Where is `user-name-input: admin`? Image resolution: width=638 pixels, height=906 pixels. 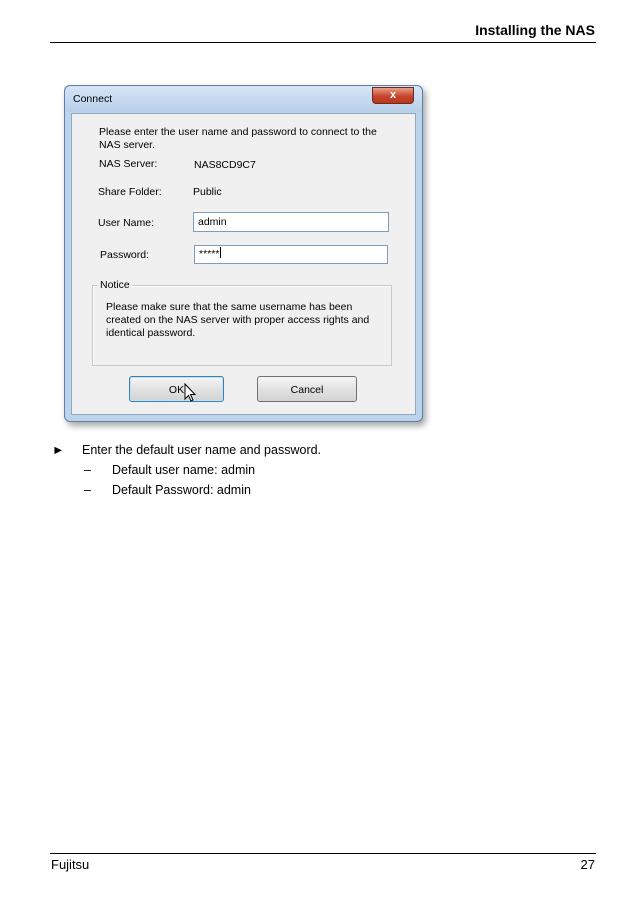 user-name-input: admin is located at coordinates (291, 222).